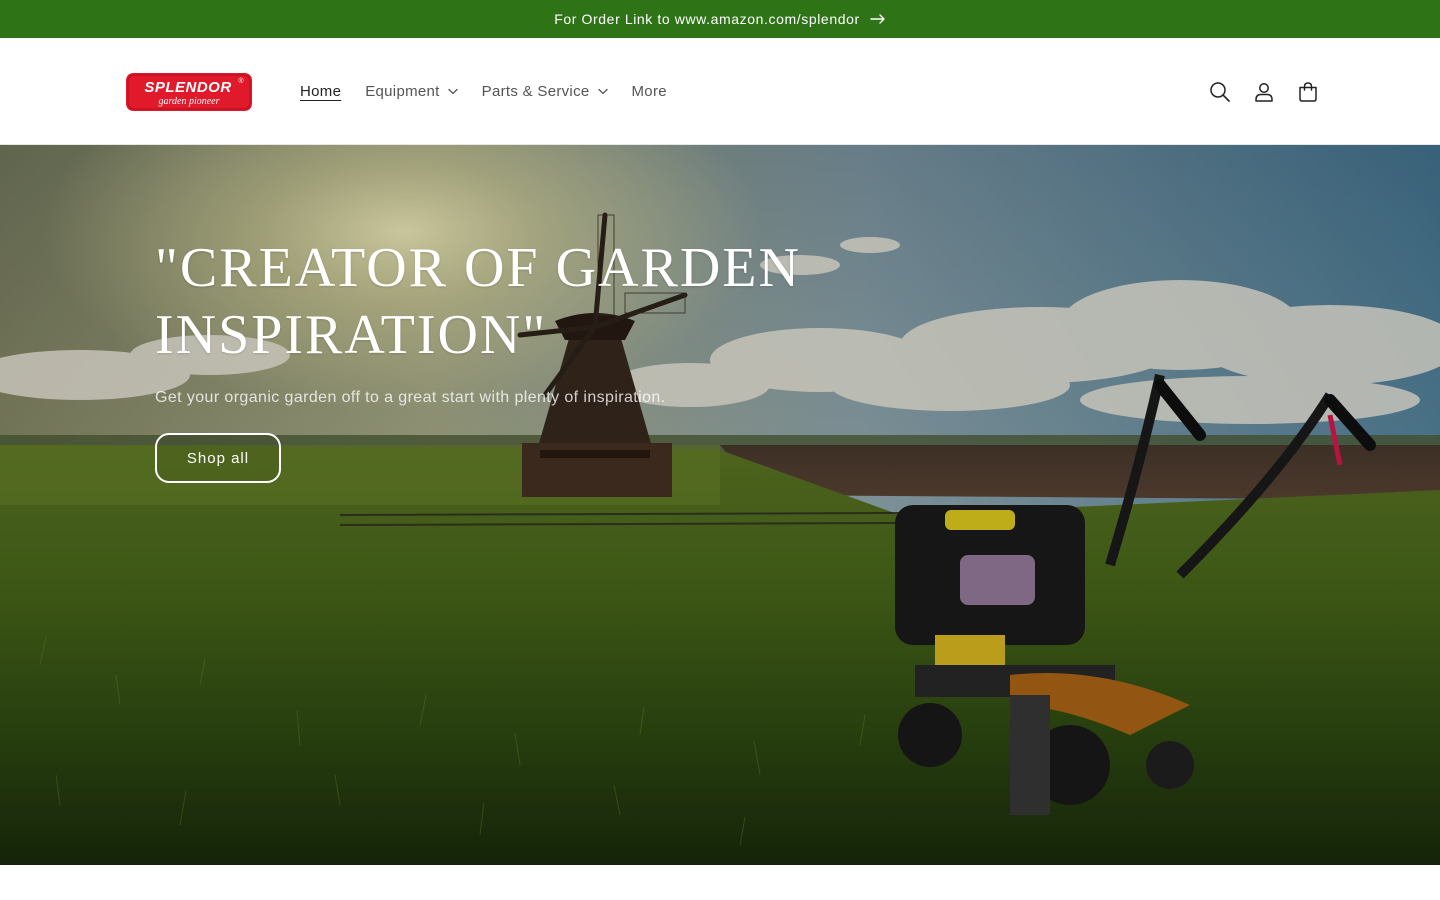 This screenshot has height=900, width=1440. I want to click on nav-item-parts-service: Parts & Service, so click(545, 91).